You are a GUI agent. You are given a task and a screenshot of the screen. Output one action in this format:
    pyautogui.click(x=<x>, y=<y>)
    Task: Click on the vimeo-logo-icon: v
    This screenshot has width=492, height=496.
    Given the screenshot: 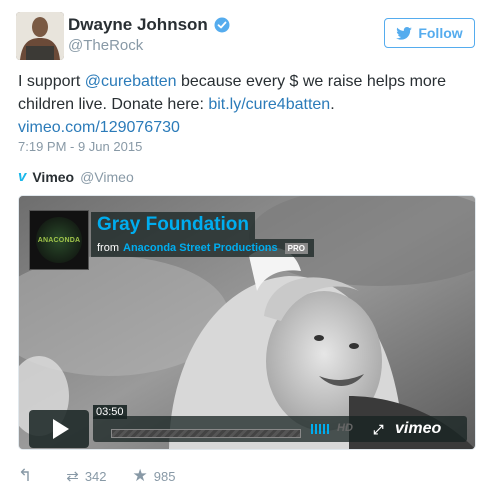 What is the action you would take?
    pyautogui.click(x=22, y=176)
    